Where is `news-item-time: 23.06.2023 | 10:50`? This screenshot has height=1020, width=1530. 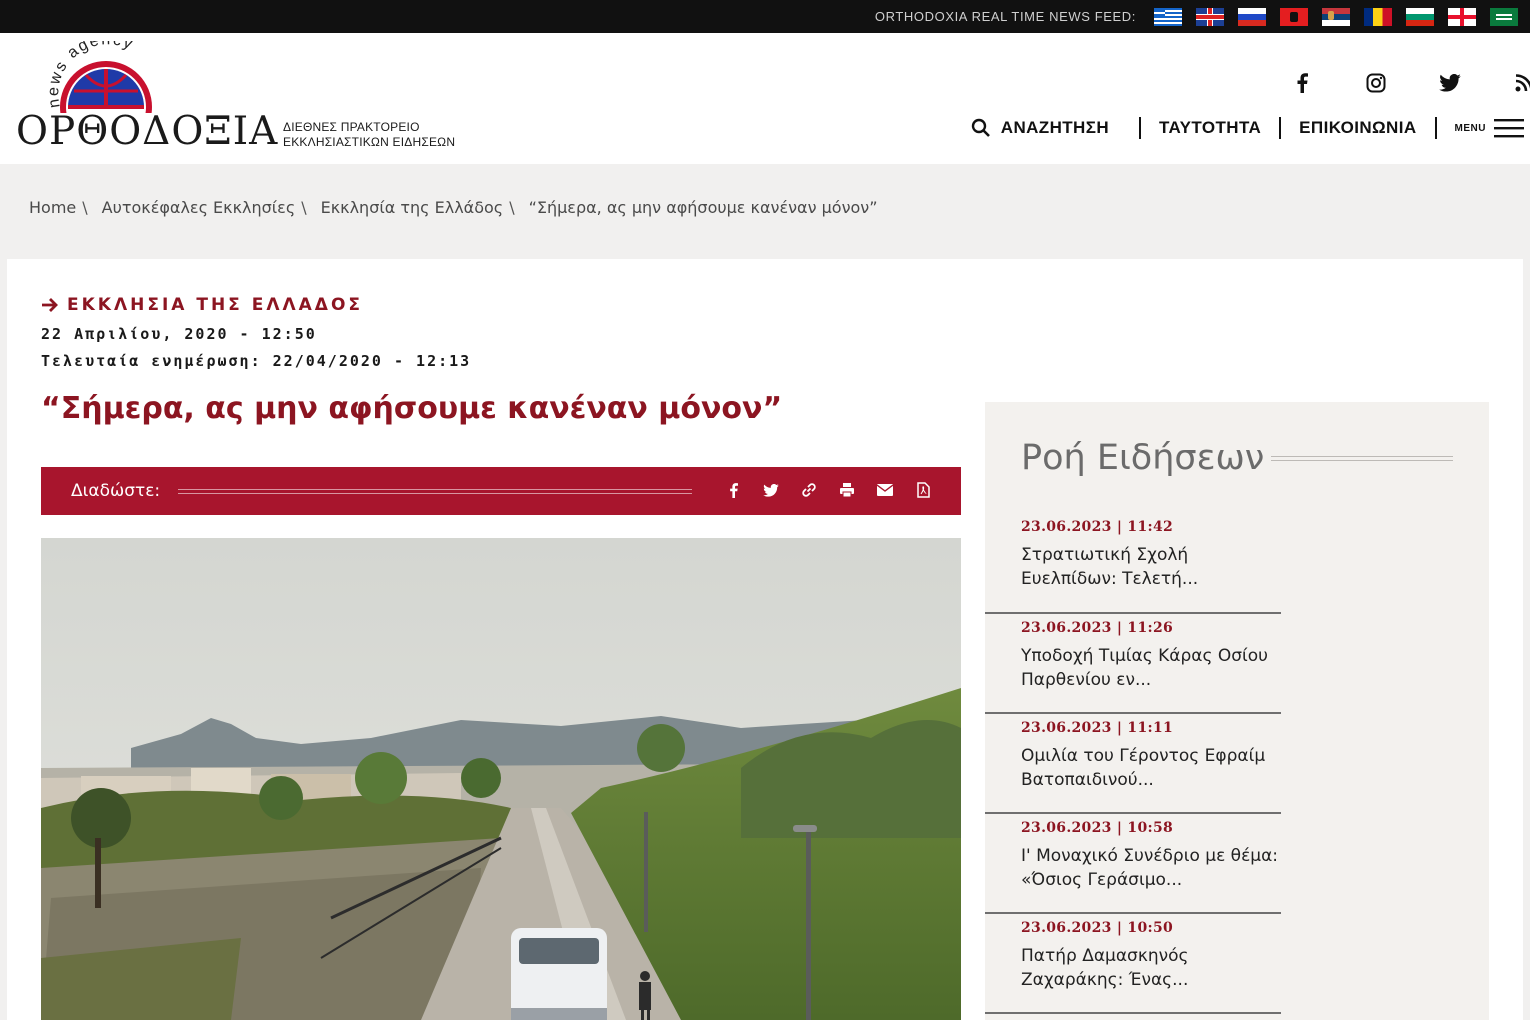 news-item-time: 23.06.2023 | 10:50 is located at coordinates (1097, 928).